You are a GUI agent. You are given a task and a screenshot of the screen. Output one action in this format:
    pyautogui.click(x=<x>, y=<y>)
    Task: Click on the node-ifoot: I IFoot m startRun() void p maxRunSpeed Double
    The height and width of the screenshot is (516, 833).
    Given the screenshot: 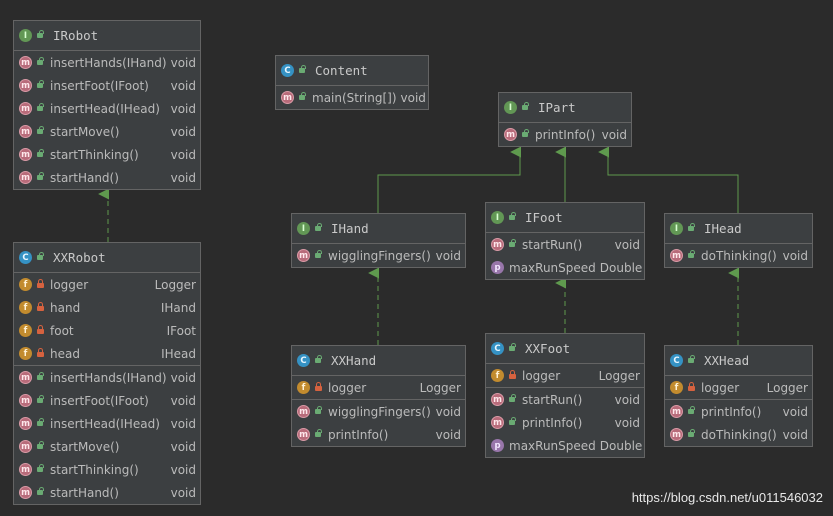 What is the action you would take?
    pyautogui.click(x=565, y=241)
    